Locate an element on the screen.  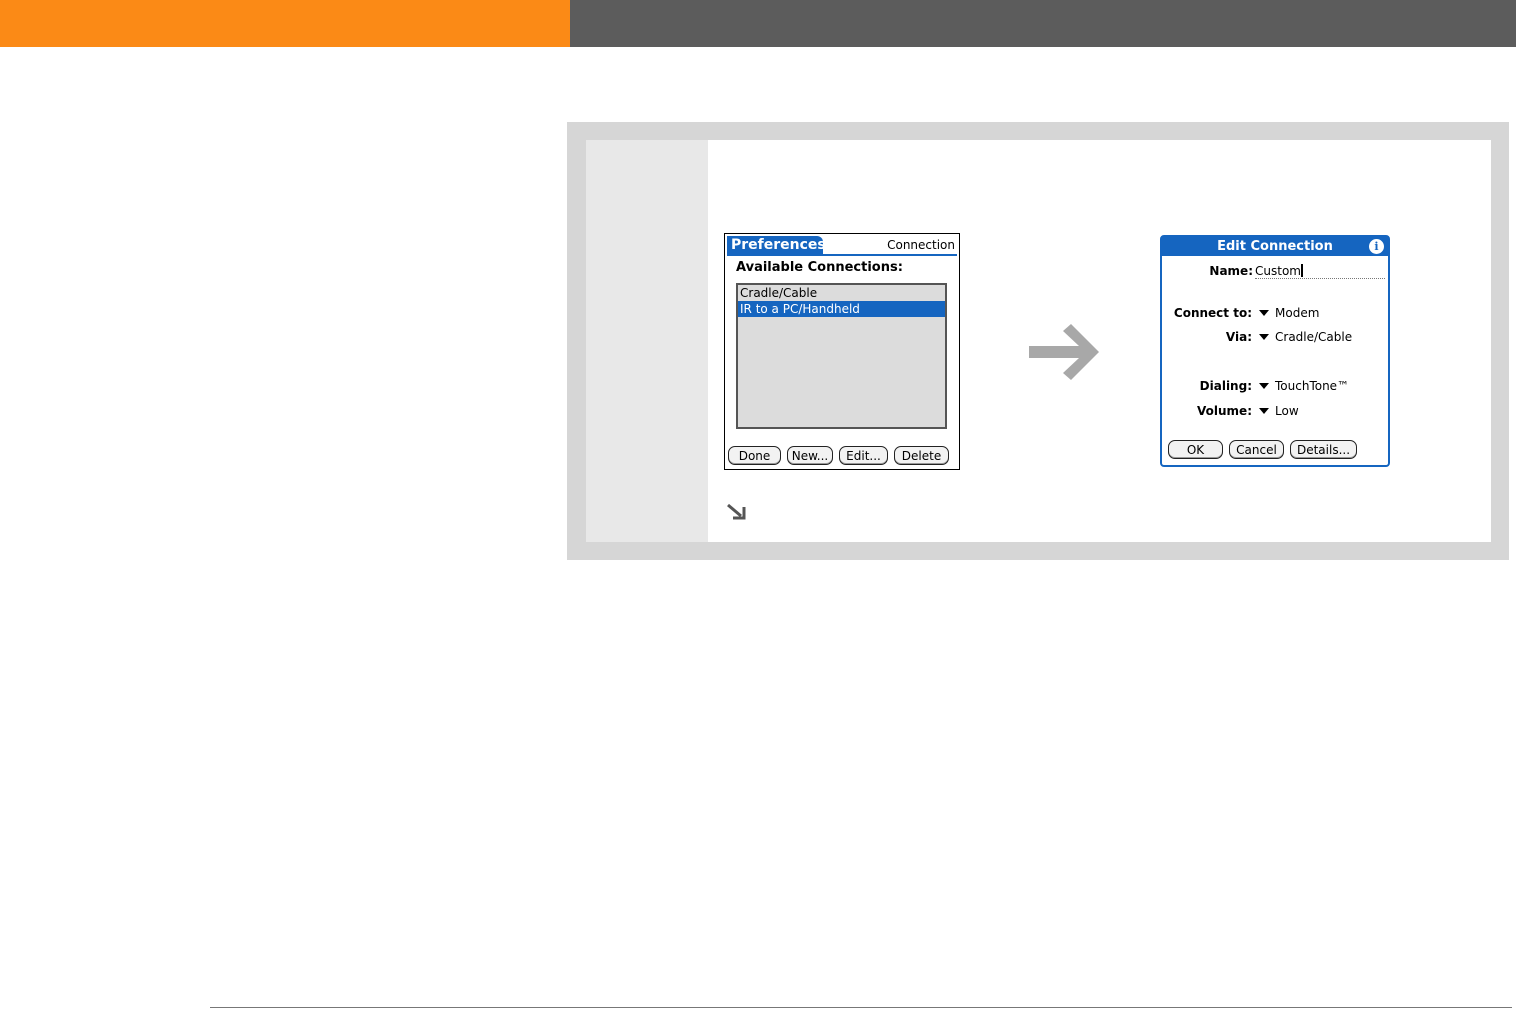
via-label: Via: is located at coordinates (1238, 337).